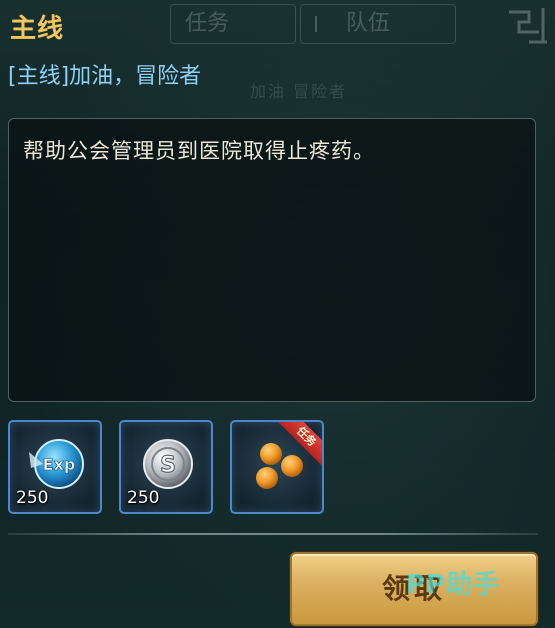 This screenshot has width=555, height=628. Describe the element at coordinates (528, 26) in the screenshot. I see `corner-ornament-icon` at that location.